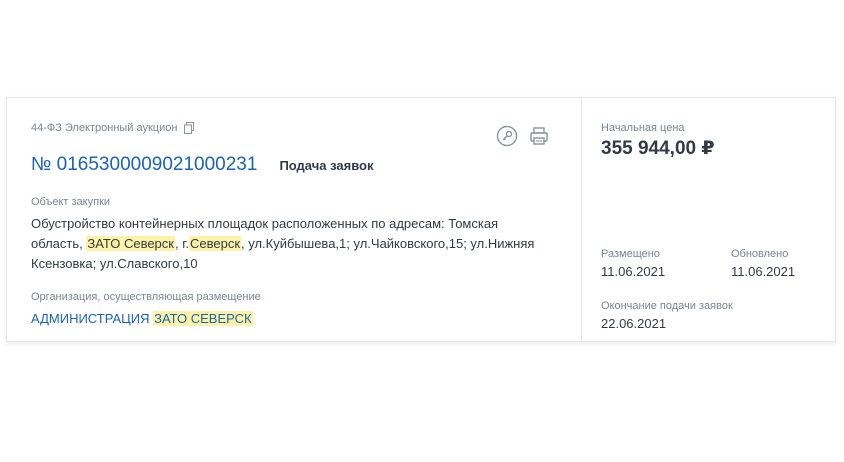 The width and height of the screenshot is (844, 462). I want to click on search-highlight: Северск, so click(215, 243).